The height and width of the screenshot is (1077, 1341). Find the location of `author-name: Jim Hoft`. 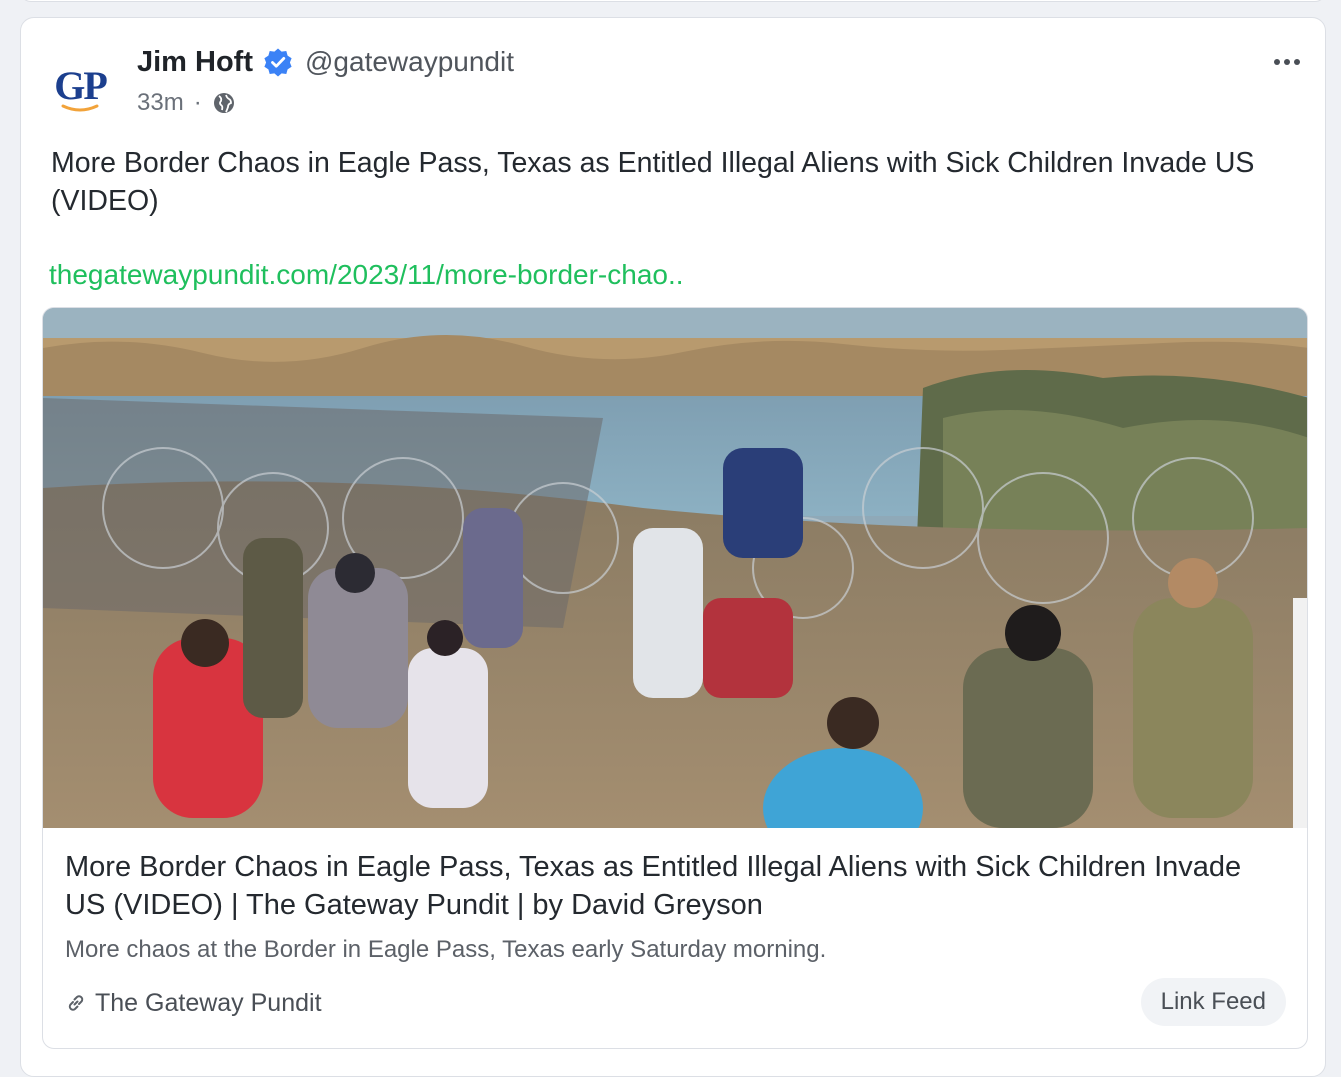

author-name: Jim Hoft is located at coordinates (195, 62).